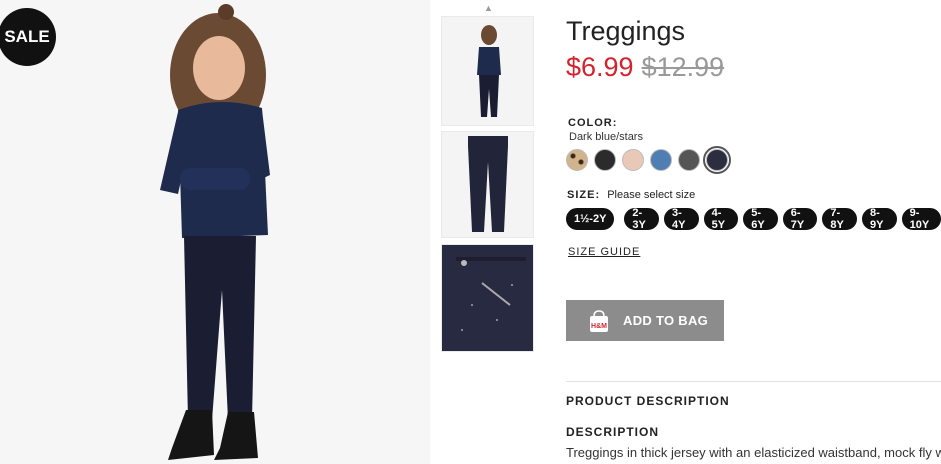  What do you see at coordinates (879, 219) in the screenshot?
I see `size-option: 8-9Y` at bounding box center [879, 219].